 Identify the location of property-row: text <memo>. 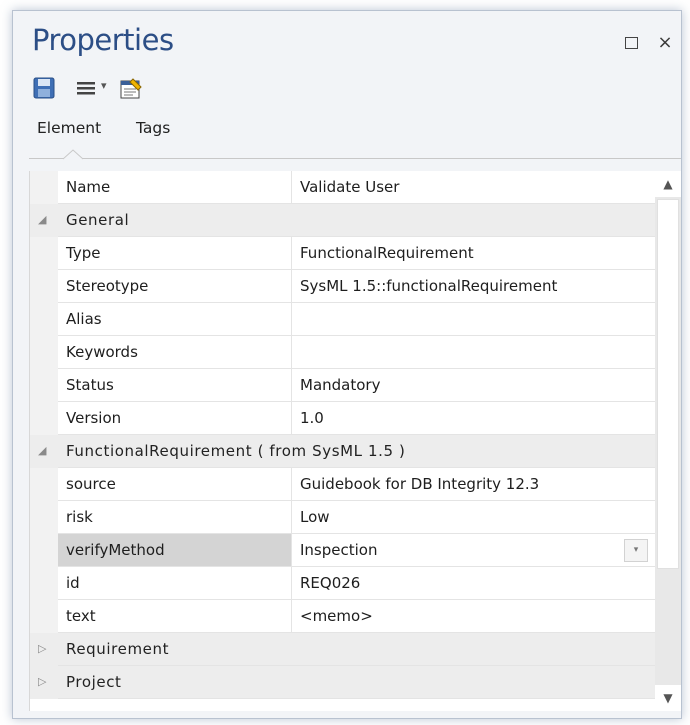
(343, 616).